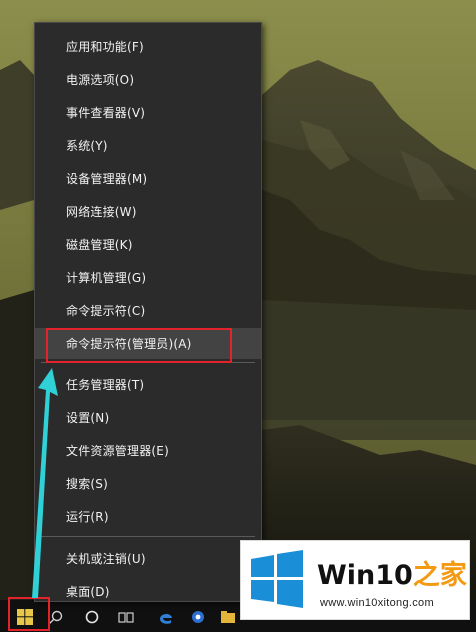 The height and width of the screenshot is (632, 476). I want to click on menu-separator, so click(148, 536).